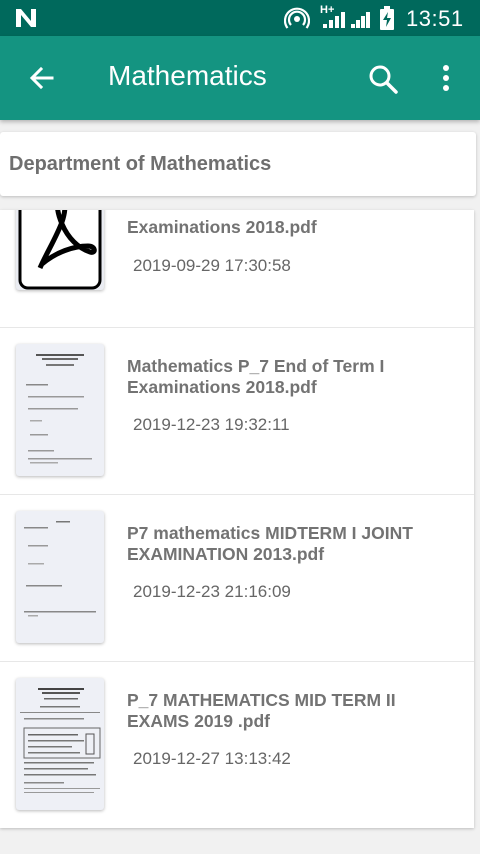  What do you see at coordinates (211, 424) in the screenshot?
I see `file-date: 2019-12-23 19:32:11` at bounding box center [211, 424].